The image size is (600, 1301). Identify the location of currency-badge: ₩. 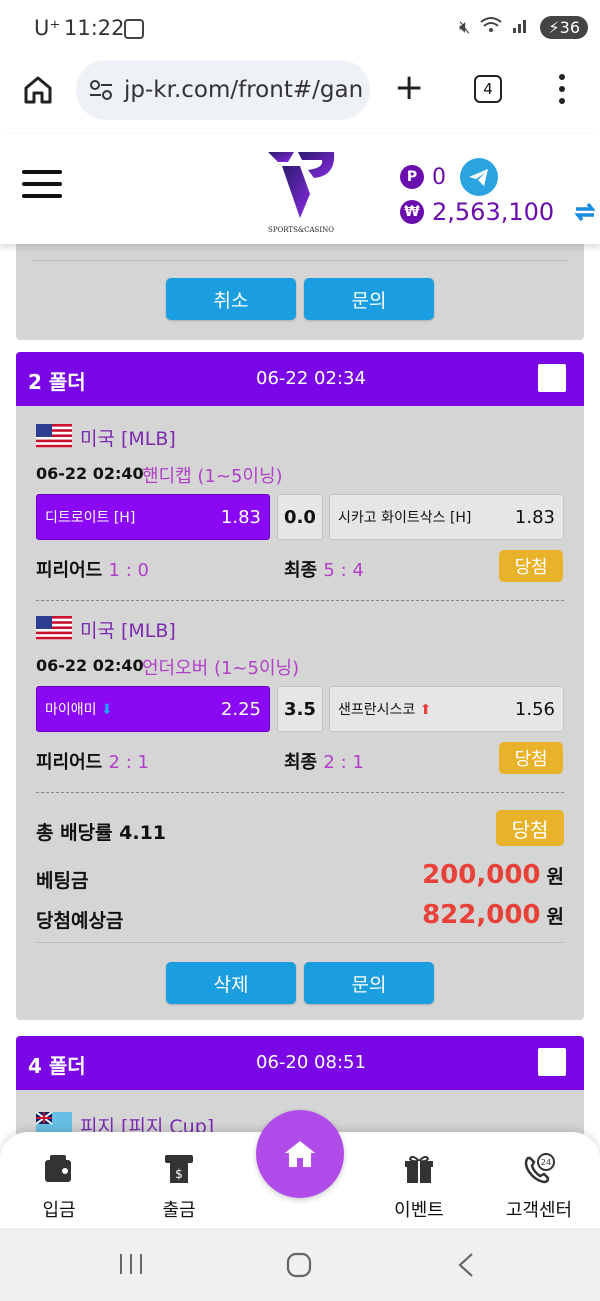
(412, 212).